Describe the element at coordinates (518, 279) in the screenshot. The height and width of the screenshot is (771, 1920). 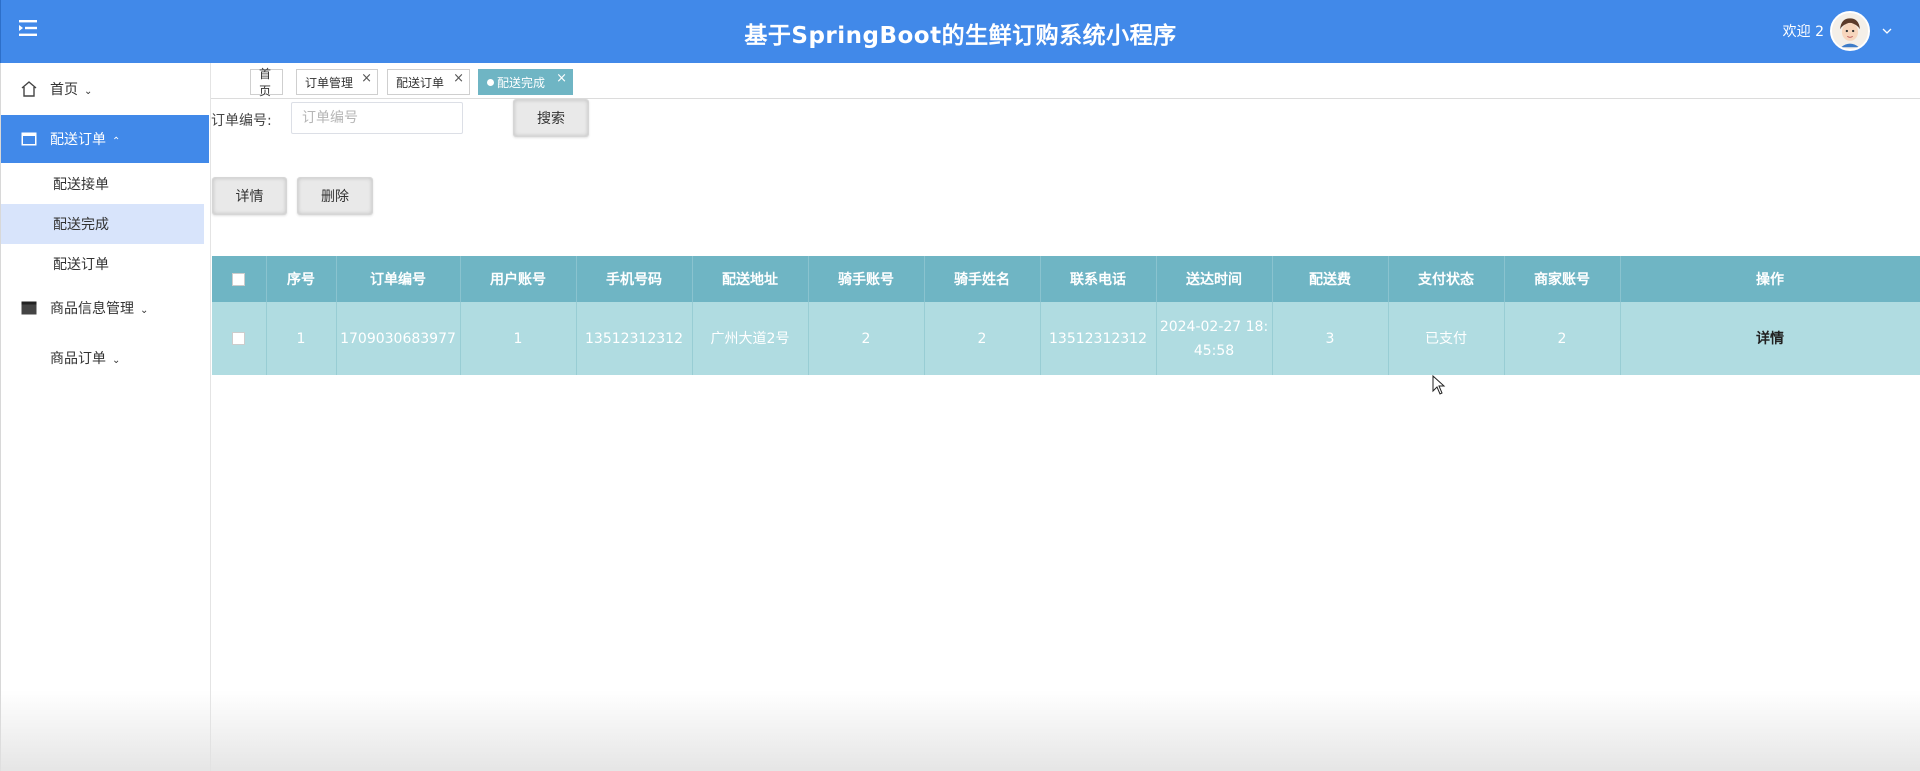
I see `column-header: 用户账号` at that location.